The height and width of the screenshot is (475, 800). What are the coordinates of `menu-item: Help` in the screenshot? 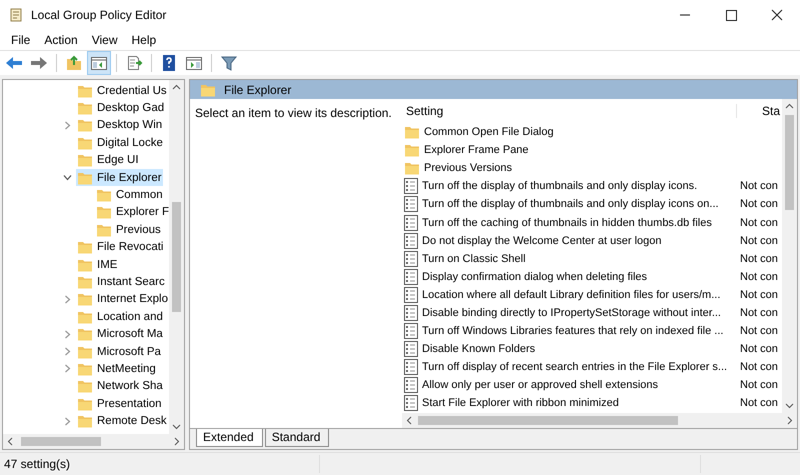 It's located at (144, 40).